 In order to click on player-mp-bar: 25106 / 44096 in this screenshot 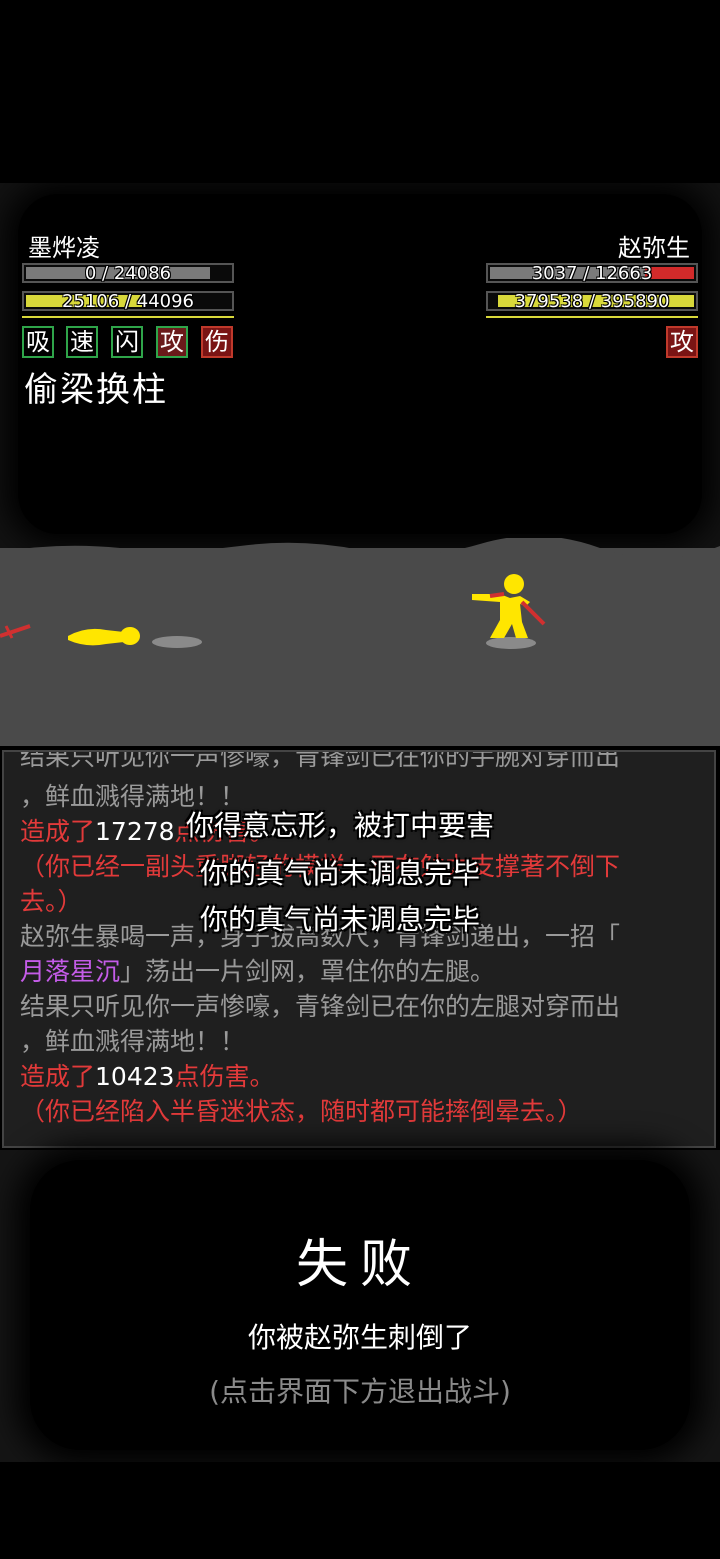, I will do `click(128, 301)`.